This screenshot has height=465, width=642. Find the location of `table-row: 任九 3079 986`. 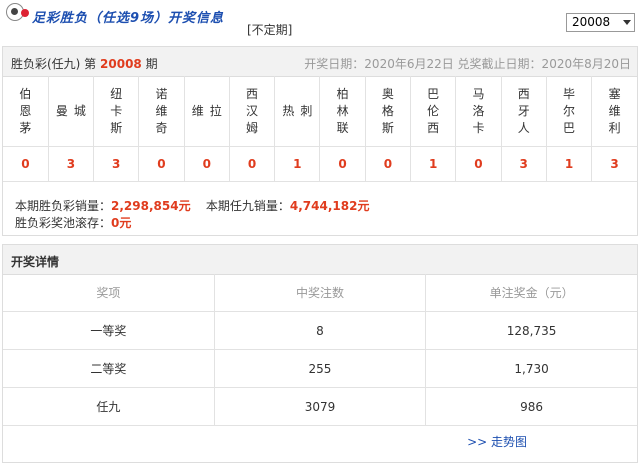

table-row: 任九 3079 986 is located at coordinates (320, 406).